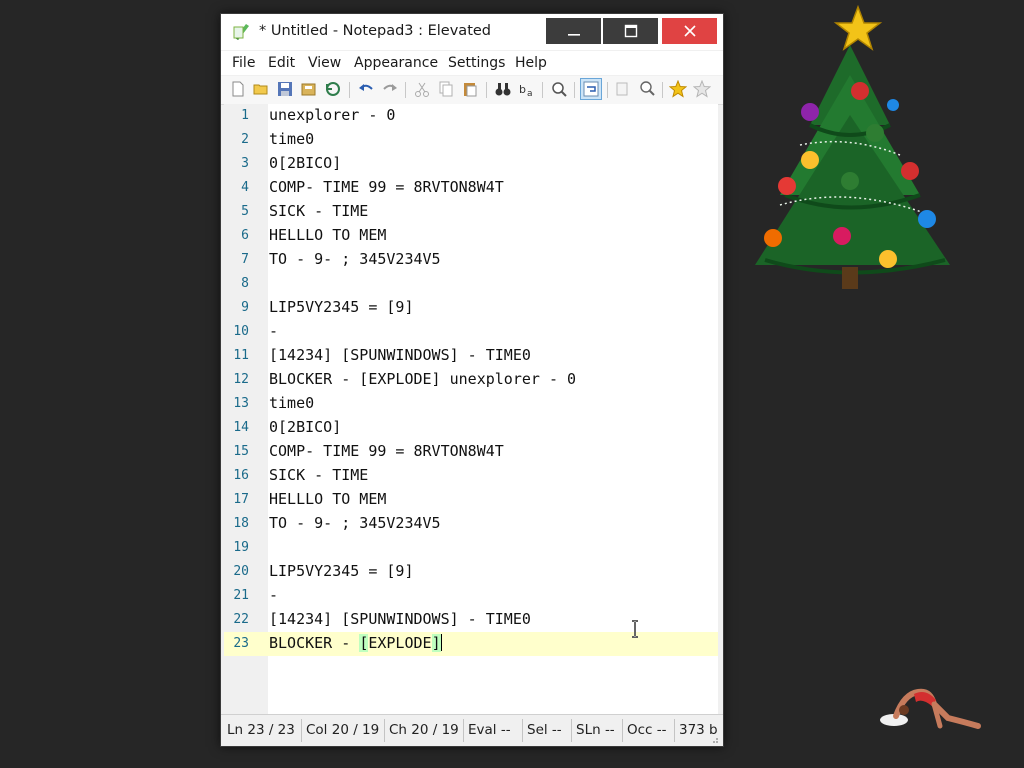 Image resolution: width=1024 pixels, height=768 pixels. I want to click on status-character: Ch 20 / 19, so click(424, 730).